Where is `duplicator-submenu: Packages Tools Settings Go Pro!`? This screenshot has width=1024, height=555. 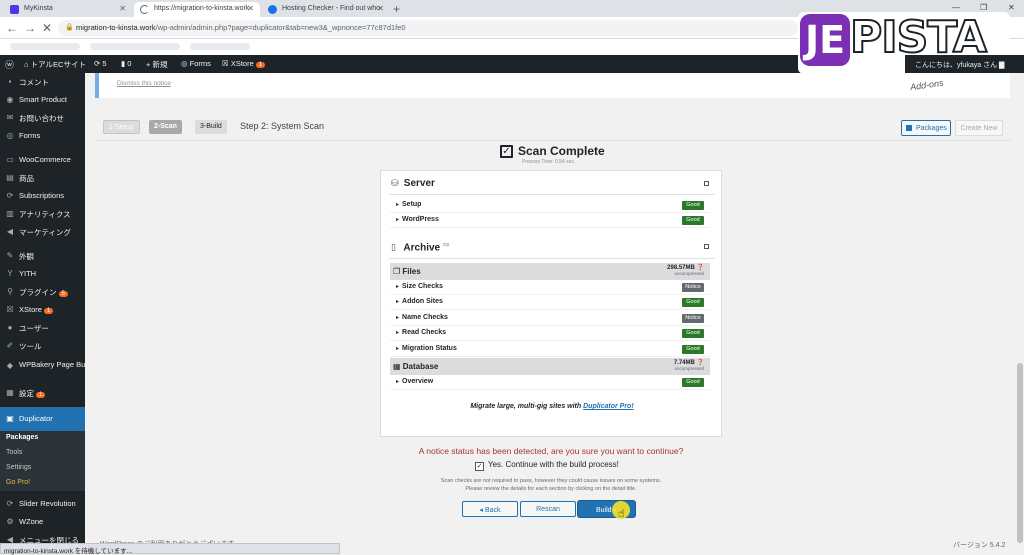
duplicator-submenu: Packages Tools Settings Go Pro! is located at coordinates (42, 461).